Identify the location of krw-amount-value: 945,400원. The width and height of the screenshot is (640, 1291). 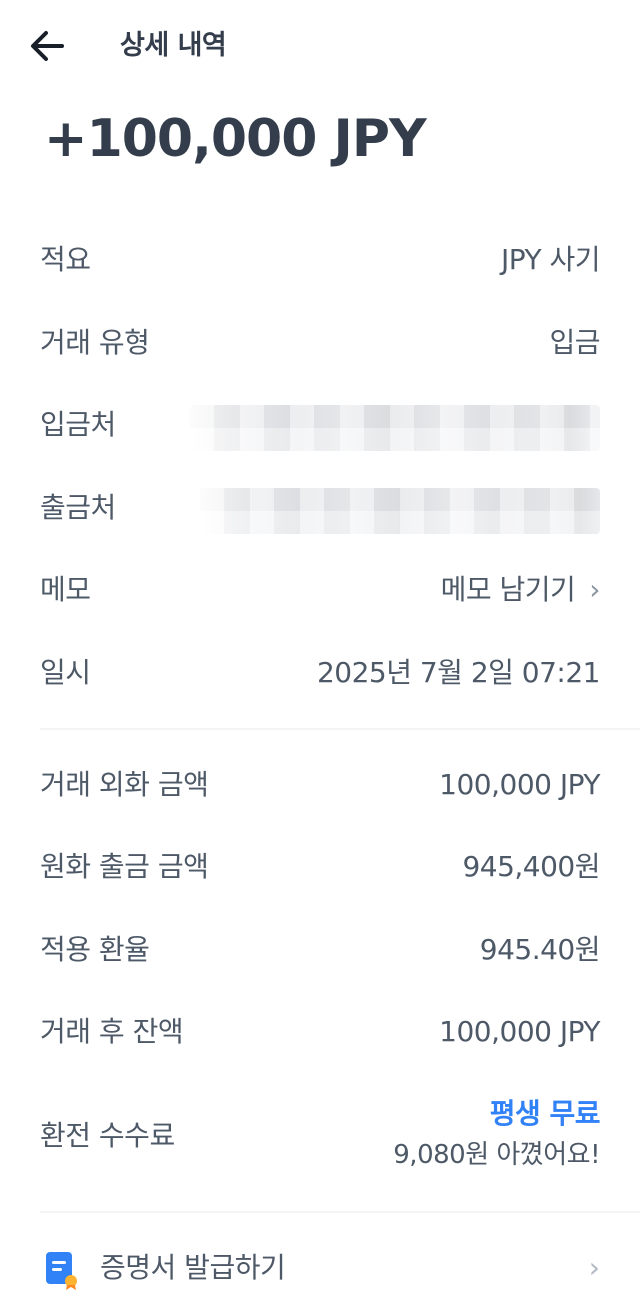
(531, 866).